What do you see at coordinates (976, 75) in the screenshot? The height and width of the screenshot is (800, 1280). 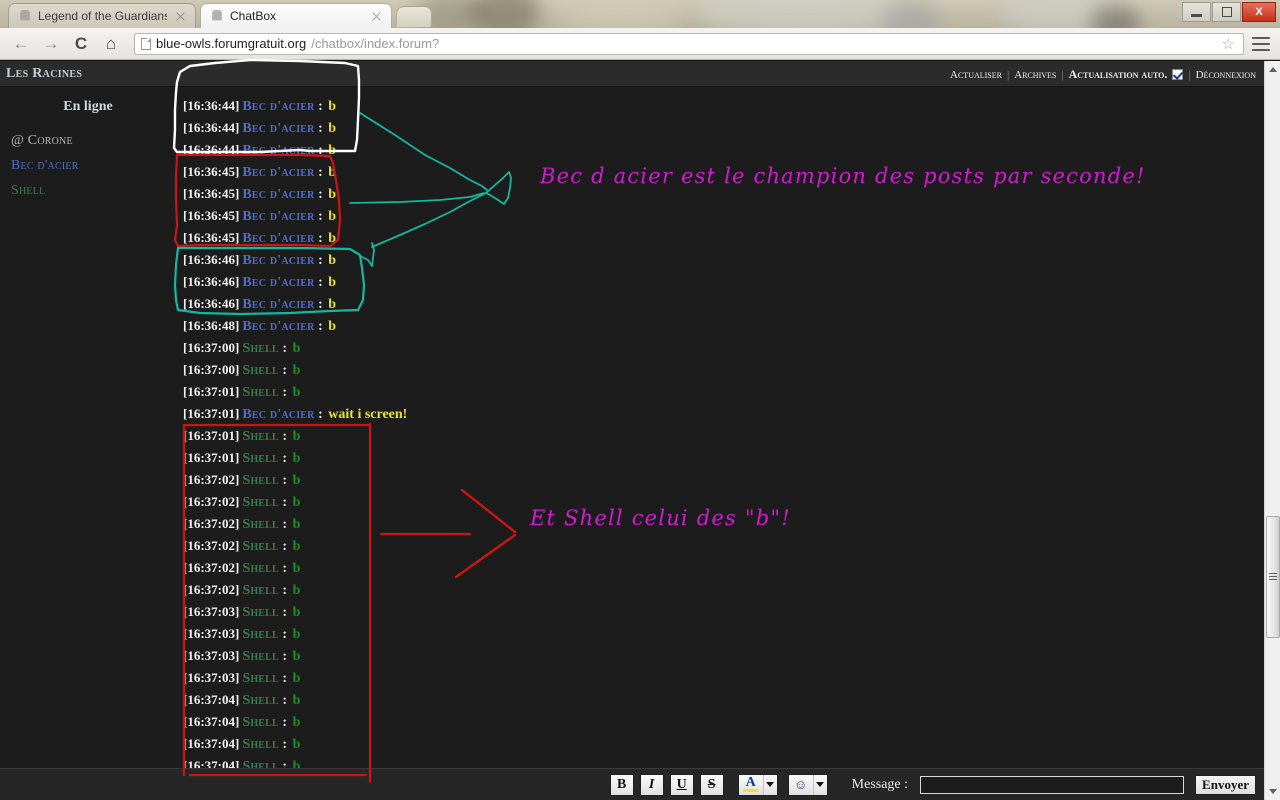 I see `refresh-link: Actualiser` at bounding box center [976, 75].